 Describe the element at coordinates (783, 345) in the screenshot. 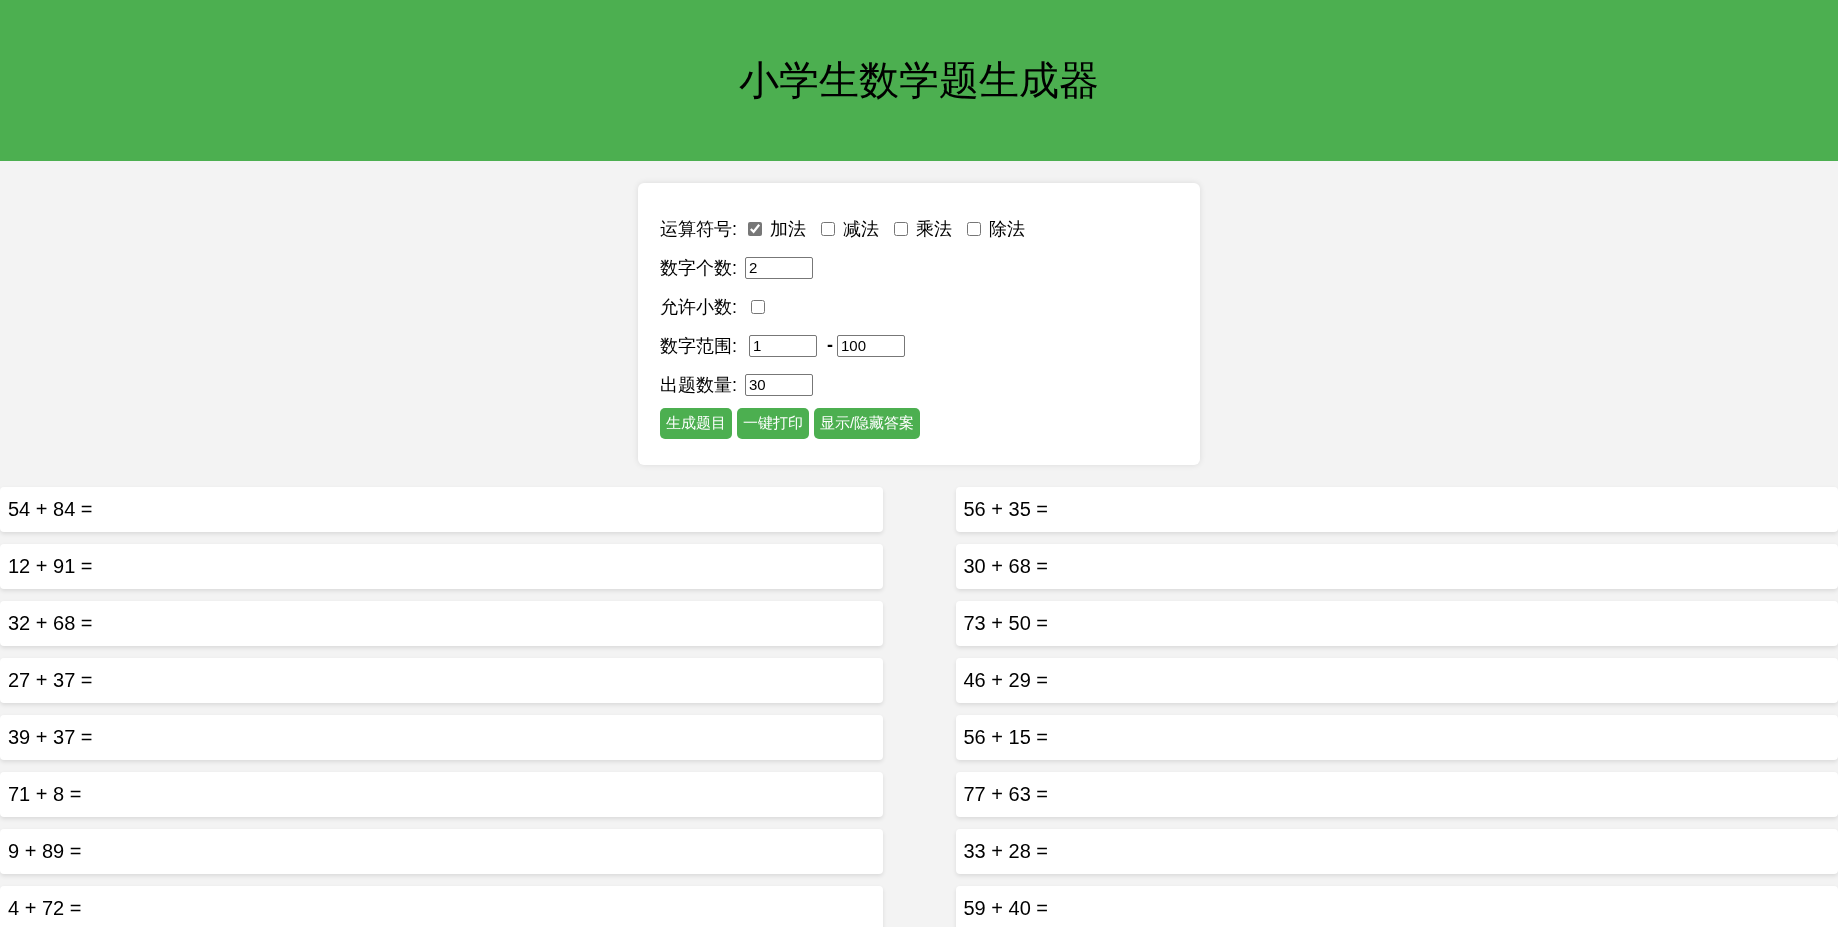

I see `range-min-field: 1` at that location.